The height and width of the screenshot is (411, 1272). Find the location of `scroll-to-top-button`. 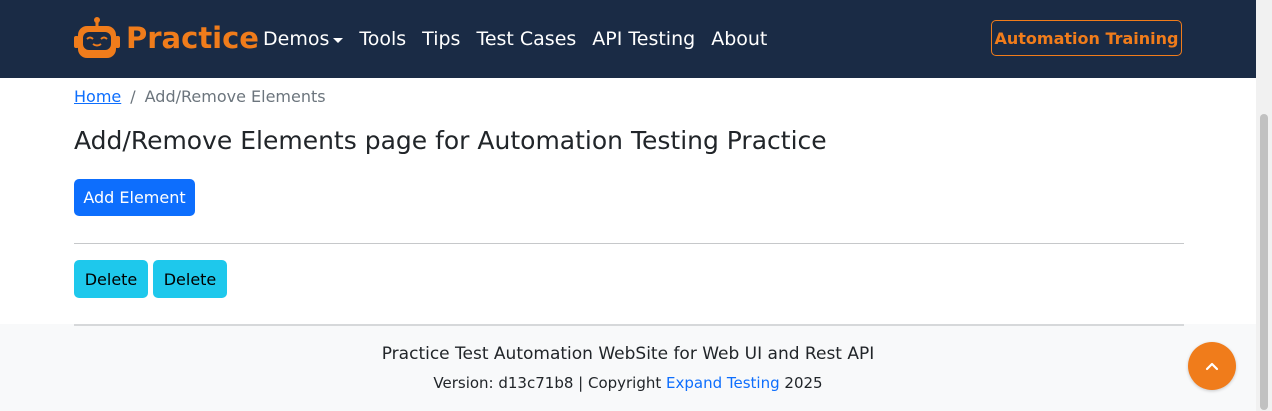

scroll-to-top-button is located at coordinates (1212, 366).